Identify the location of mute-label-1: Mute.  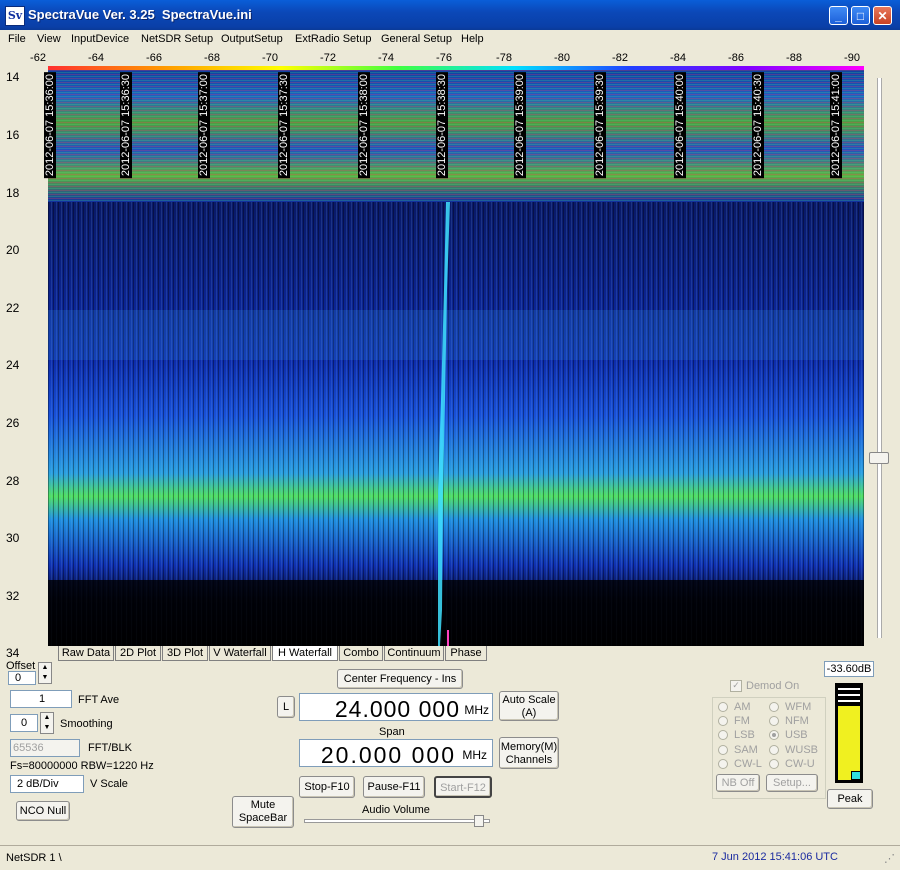
(263, 805).